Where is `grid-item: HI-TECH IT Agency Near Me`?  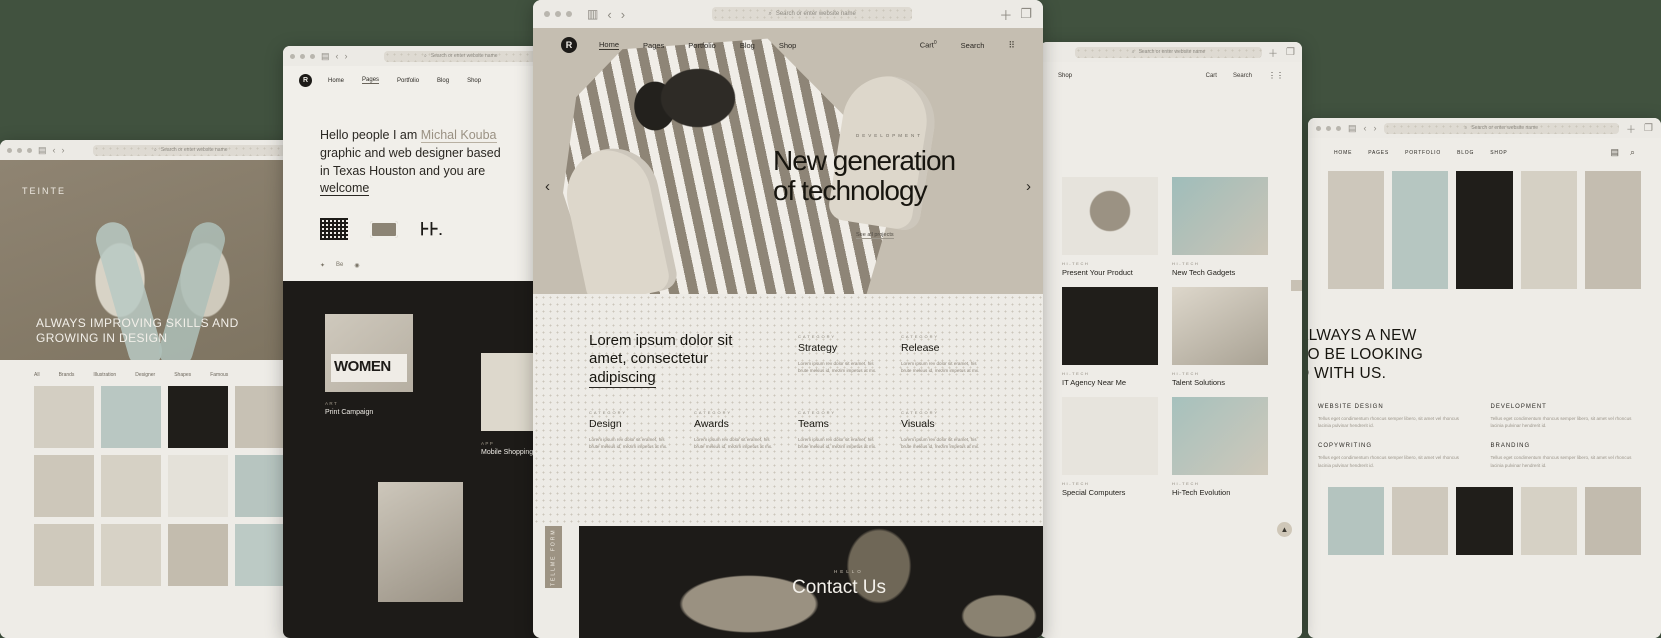
grid-item: HI-TECH IT Agency Near Me is located at coordinates (1110, 337).